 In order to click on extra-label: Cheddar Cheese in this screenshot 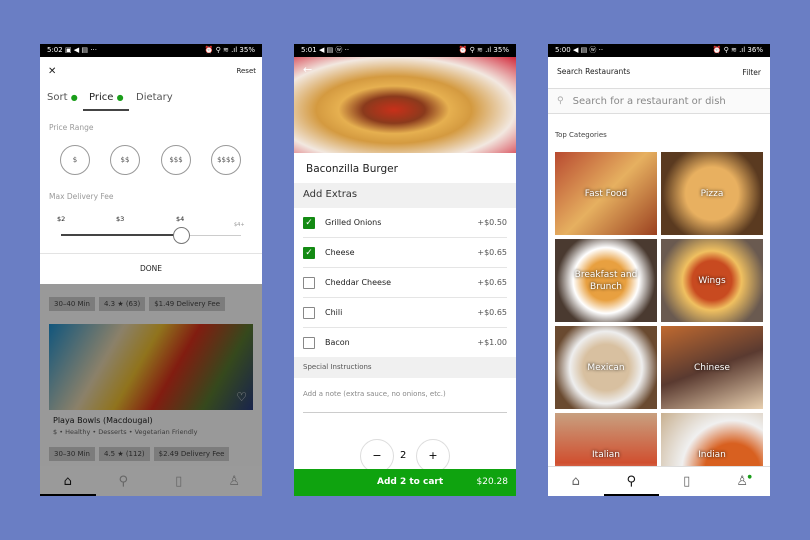, I will do `click(358, 282)`.